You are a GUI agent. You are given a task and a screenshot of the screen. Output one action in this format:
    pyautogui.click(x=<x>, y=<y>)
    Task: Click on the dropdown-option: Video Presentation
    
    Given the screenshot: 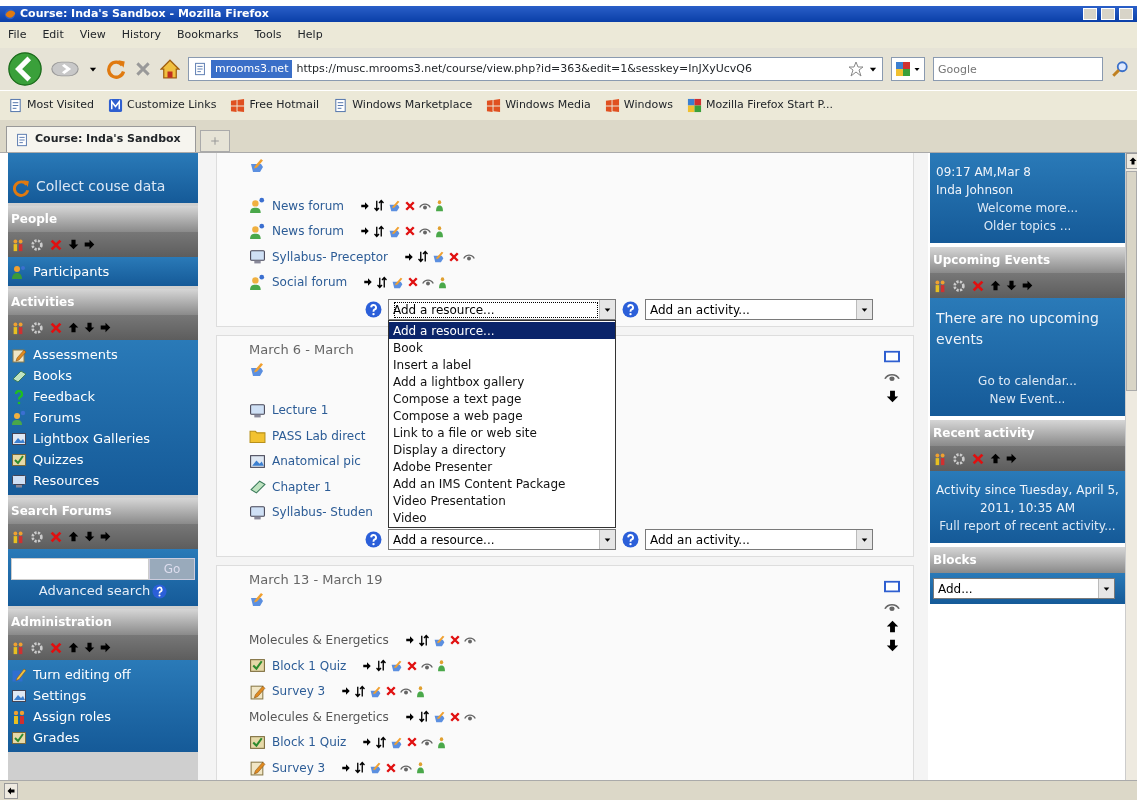 What is the action you would take?
    pyautogui.click(x=502, y=500)
    